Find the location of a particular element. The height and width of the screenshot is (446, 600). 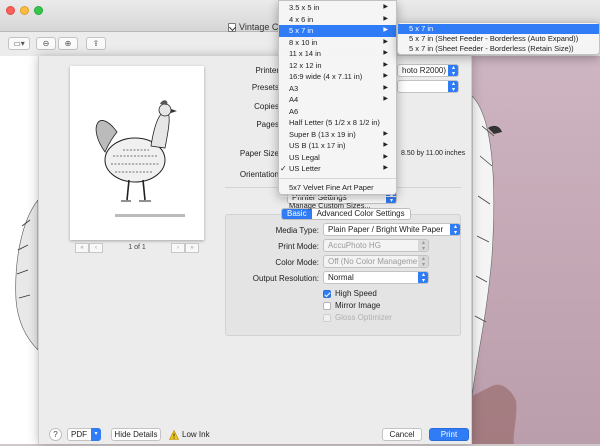

menu-item-12-x-12-in: 12 x 12 in ▶ is located at coordinates (337, 66).